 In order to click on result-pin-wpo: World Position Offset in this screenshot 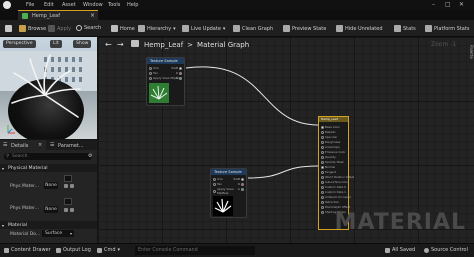, I will do `click(339, 177)`.